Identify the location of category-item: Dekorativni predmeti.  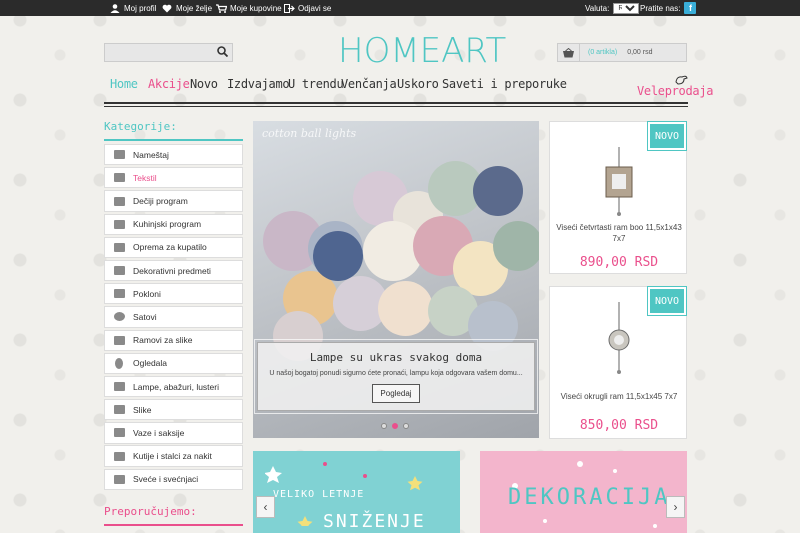
(173, 270).